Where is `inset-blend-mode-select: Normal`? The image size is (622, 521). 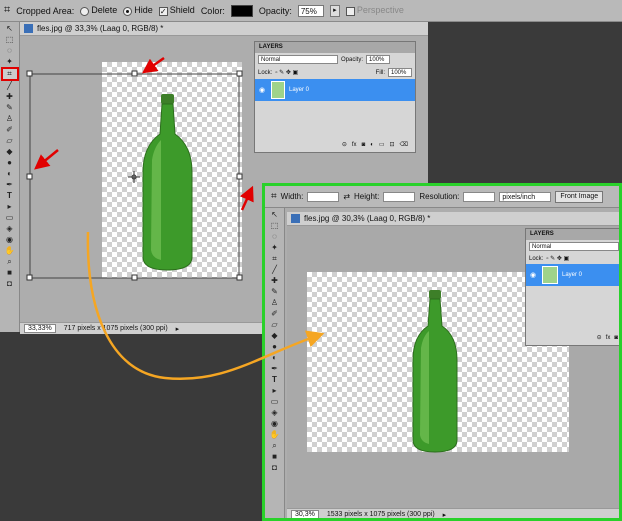
inset-blend-mode-select: Normal is located at coordinates (574, 246).